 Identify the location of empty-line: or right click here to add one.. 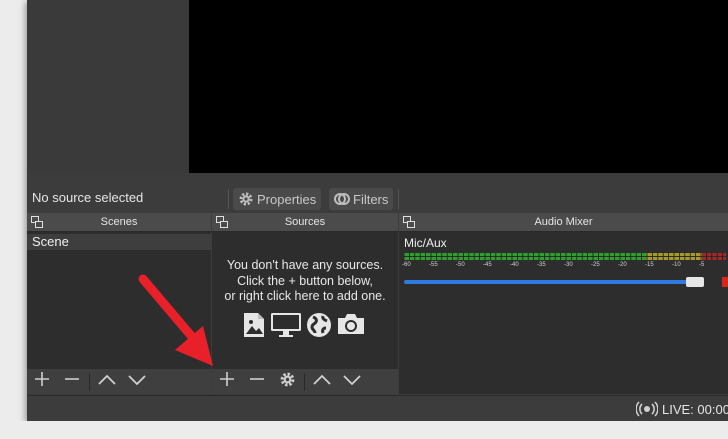
(305, 296).